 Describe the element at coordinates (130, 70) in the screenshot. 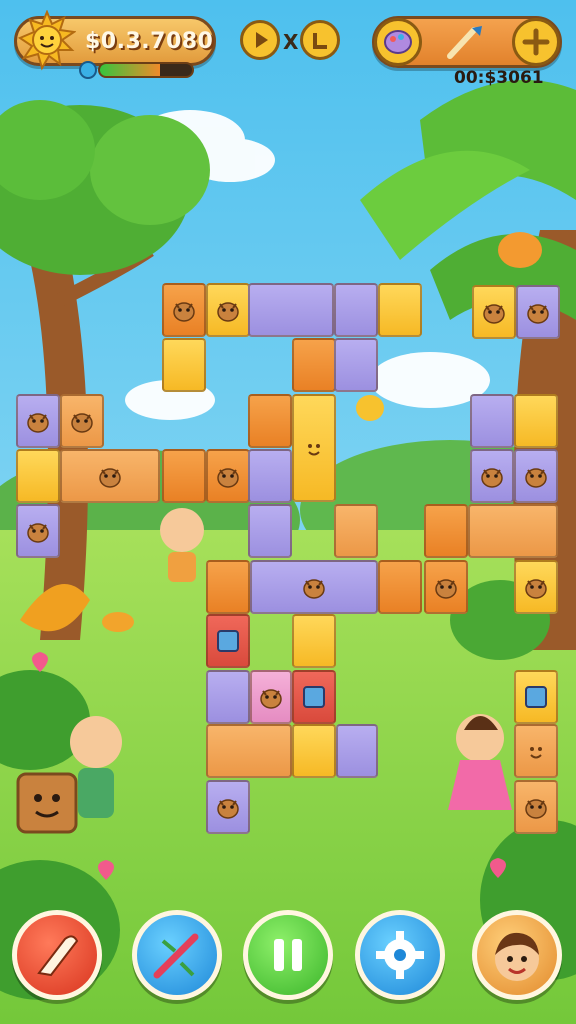

I see `energy-fill` at that location.